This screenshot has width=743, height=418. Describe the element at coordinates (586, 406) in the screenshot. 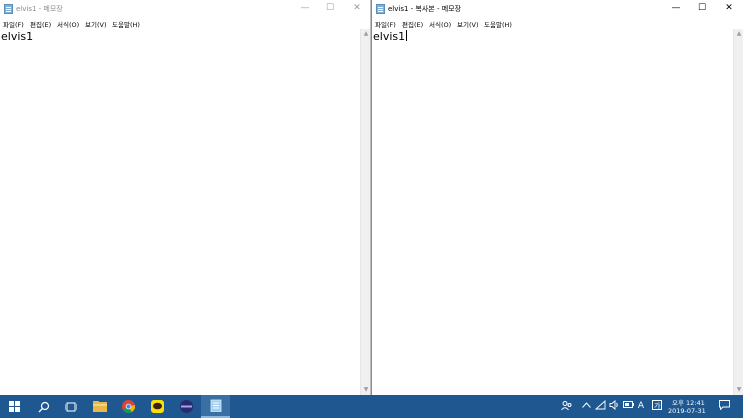

I see `chevron-up-icon` at that location.